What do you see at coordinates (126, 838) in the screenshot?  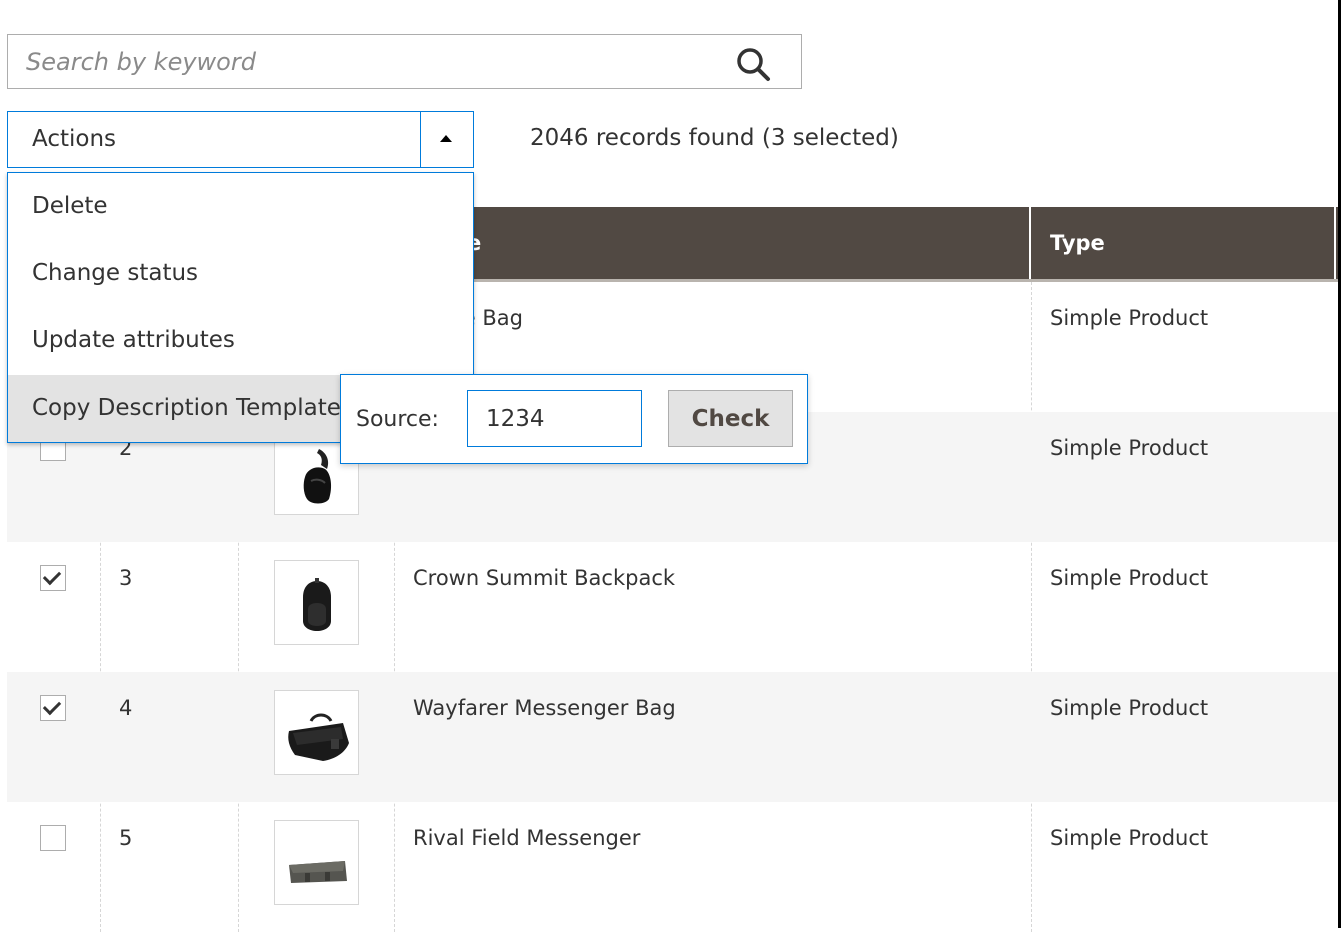 I see `product-id: 5` at bounding box center [126, 838].